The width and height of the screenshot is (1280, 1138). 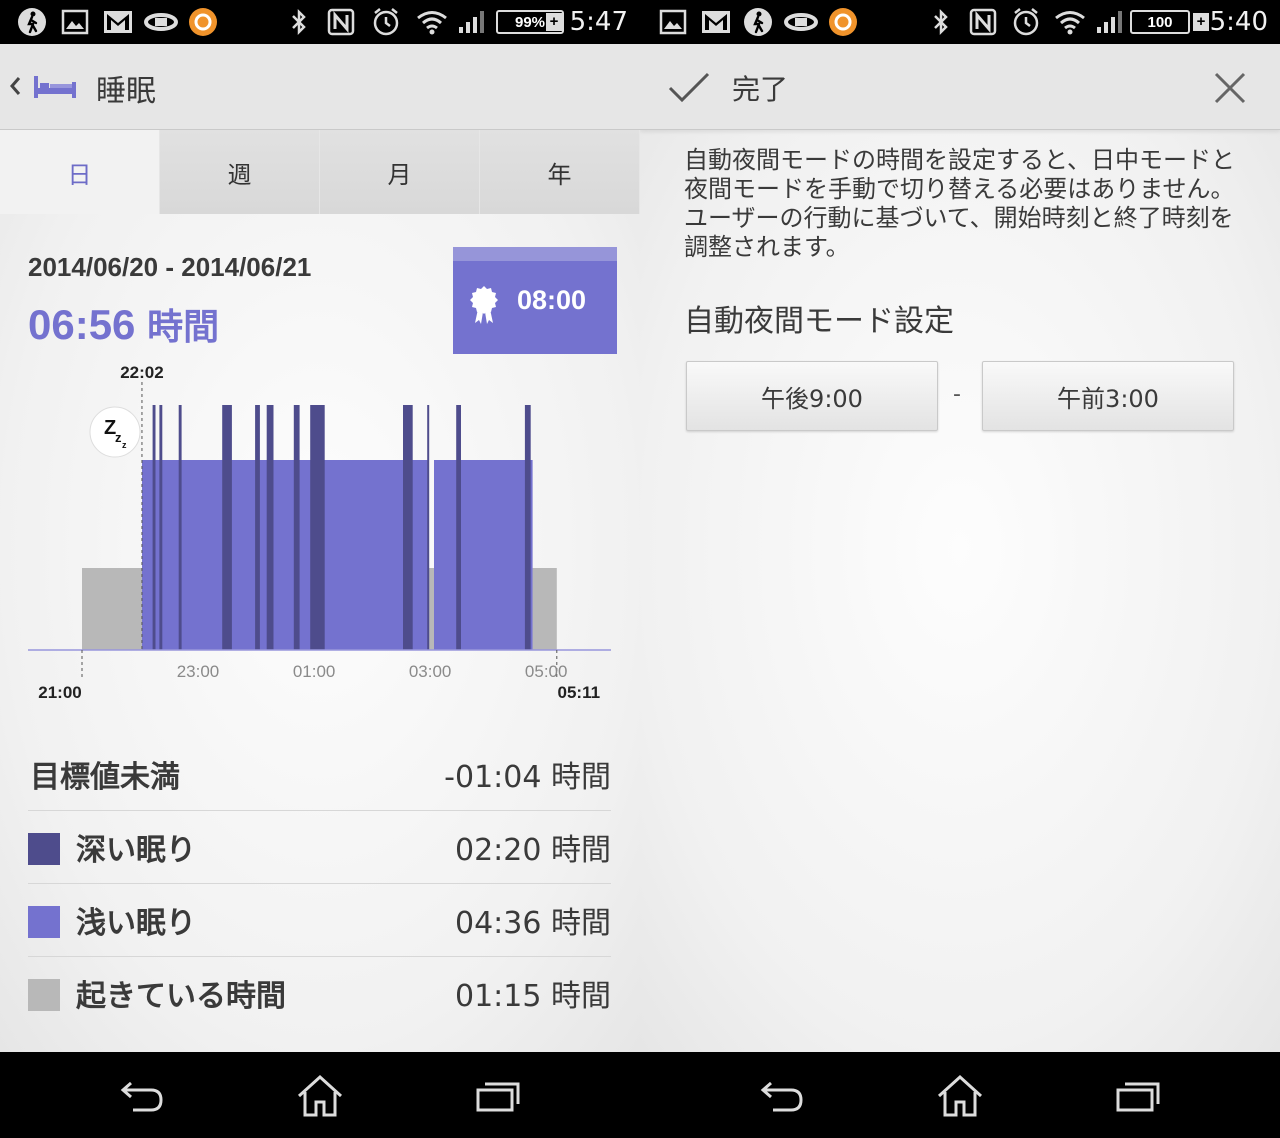 I want to click on awake-row: 起きている時間 01:15 時間, so click(x=319, y=993).